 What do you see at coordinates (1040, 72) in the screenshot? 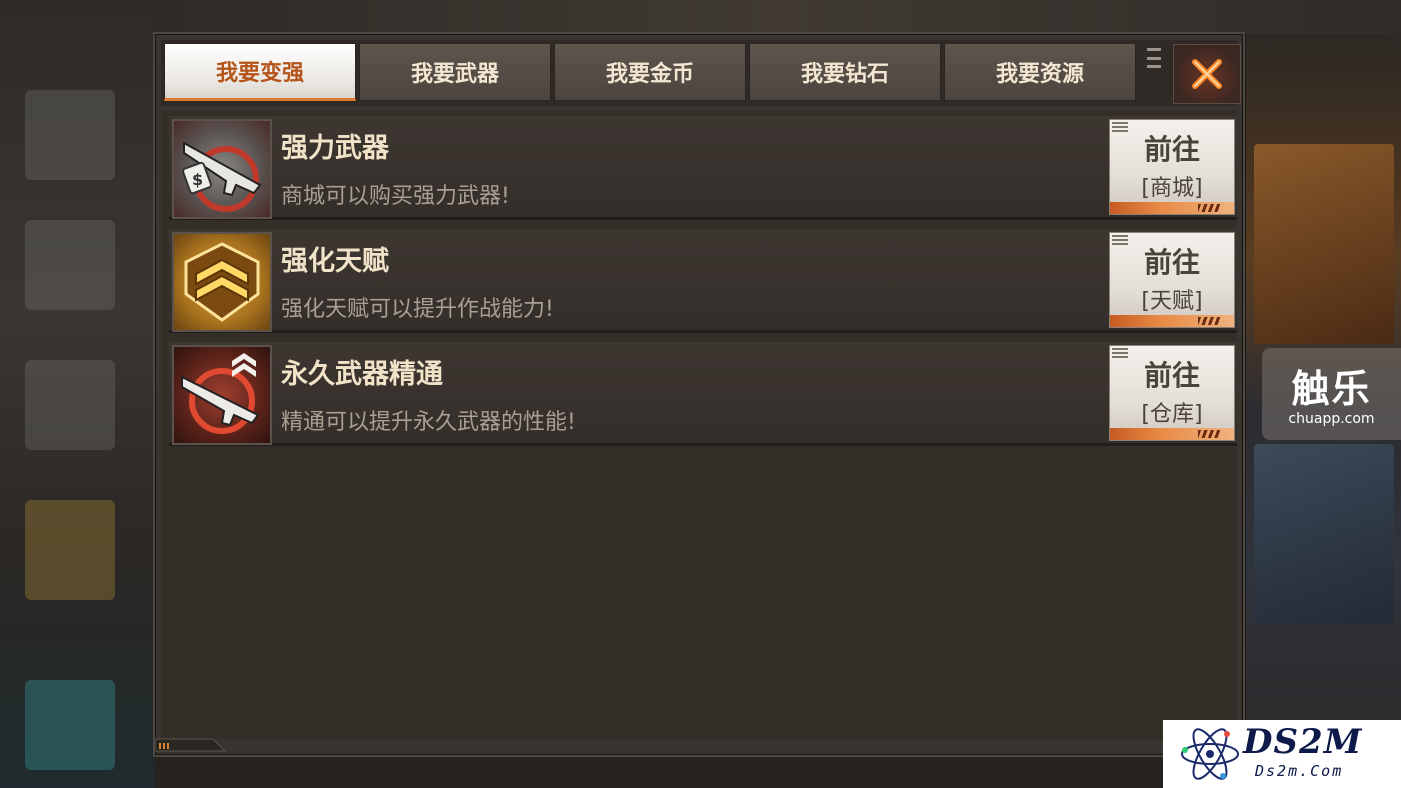
I see `tab-get-resources: 我要资源` at bounding box center [1040, 72].